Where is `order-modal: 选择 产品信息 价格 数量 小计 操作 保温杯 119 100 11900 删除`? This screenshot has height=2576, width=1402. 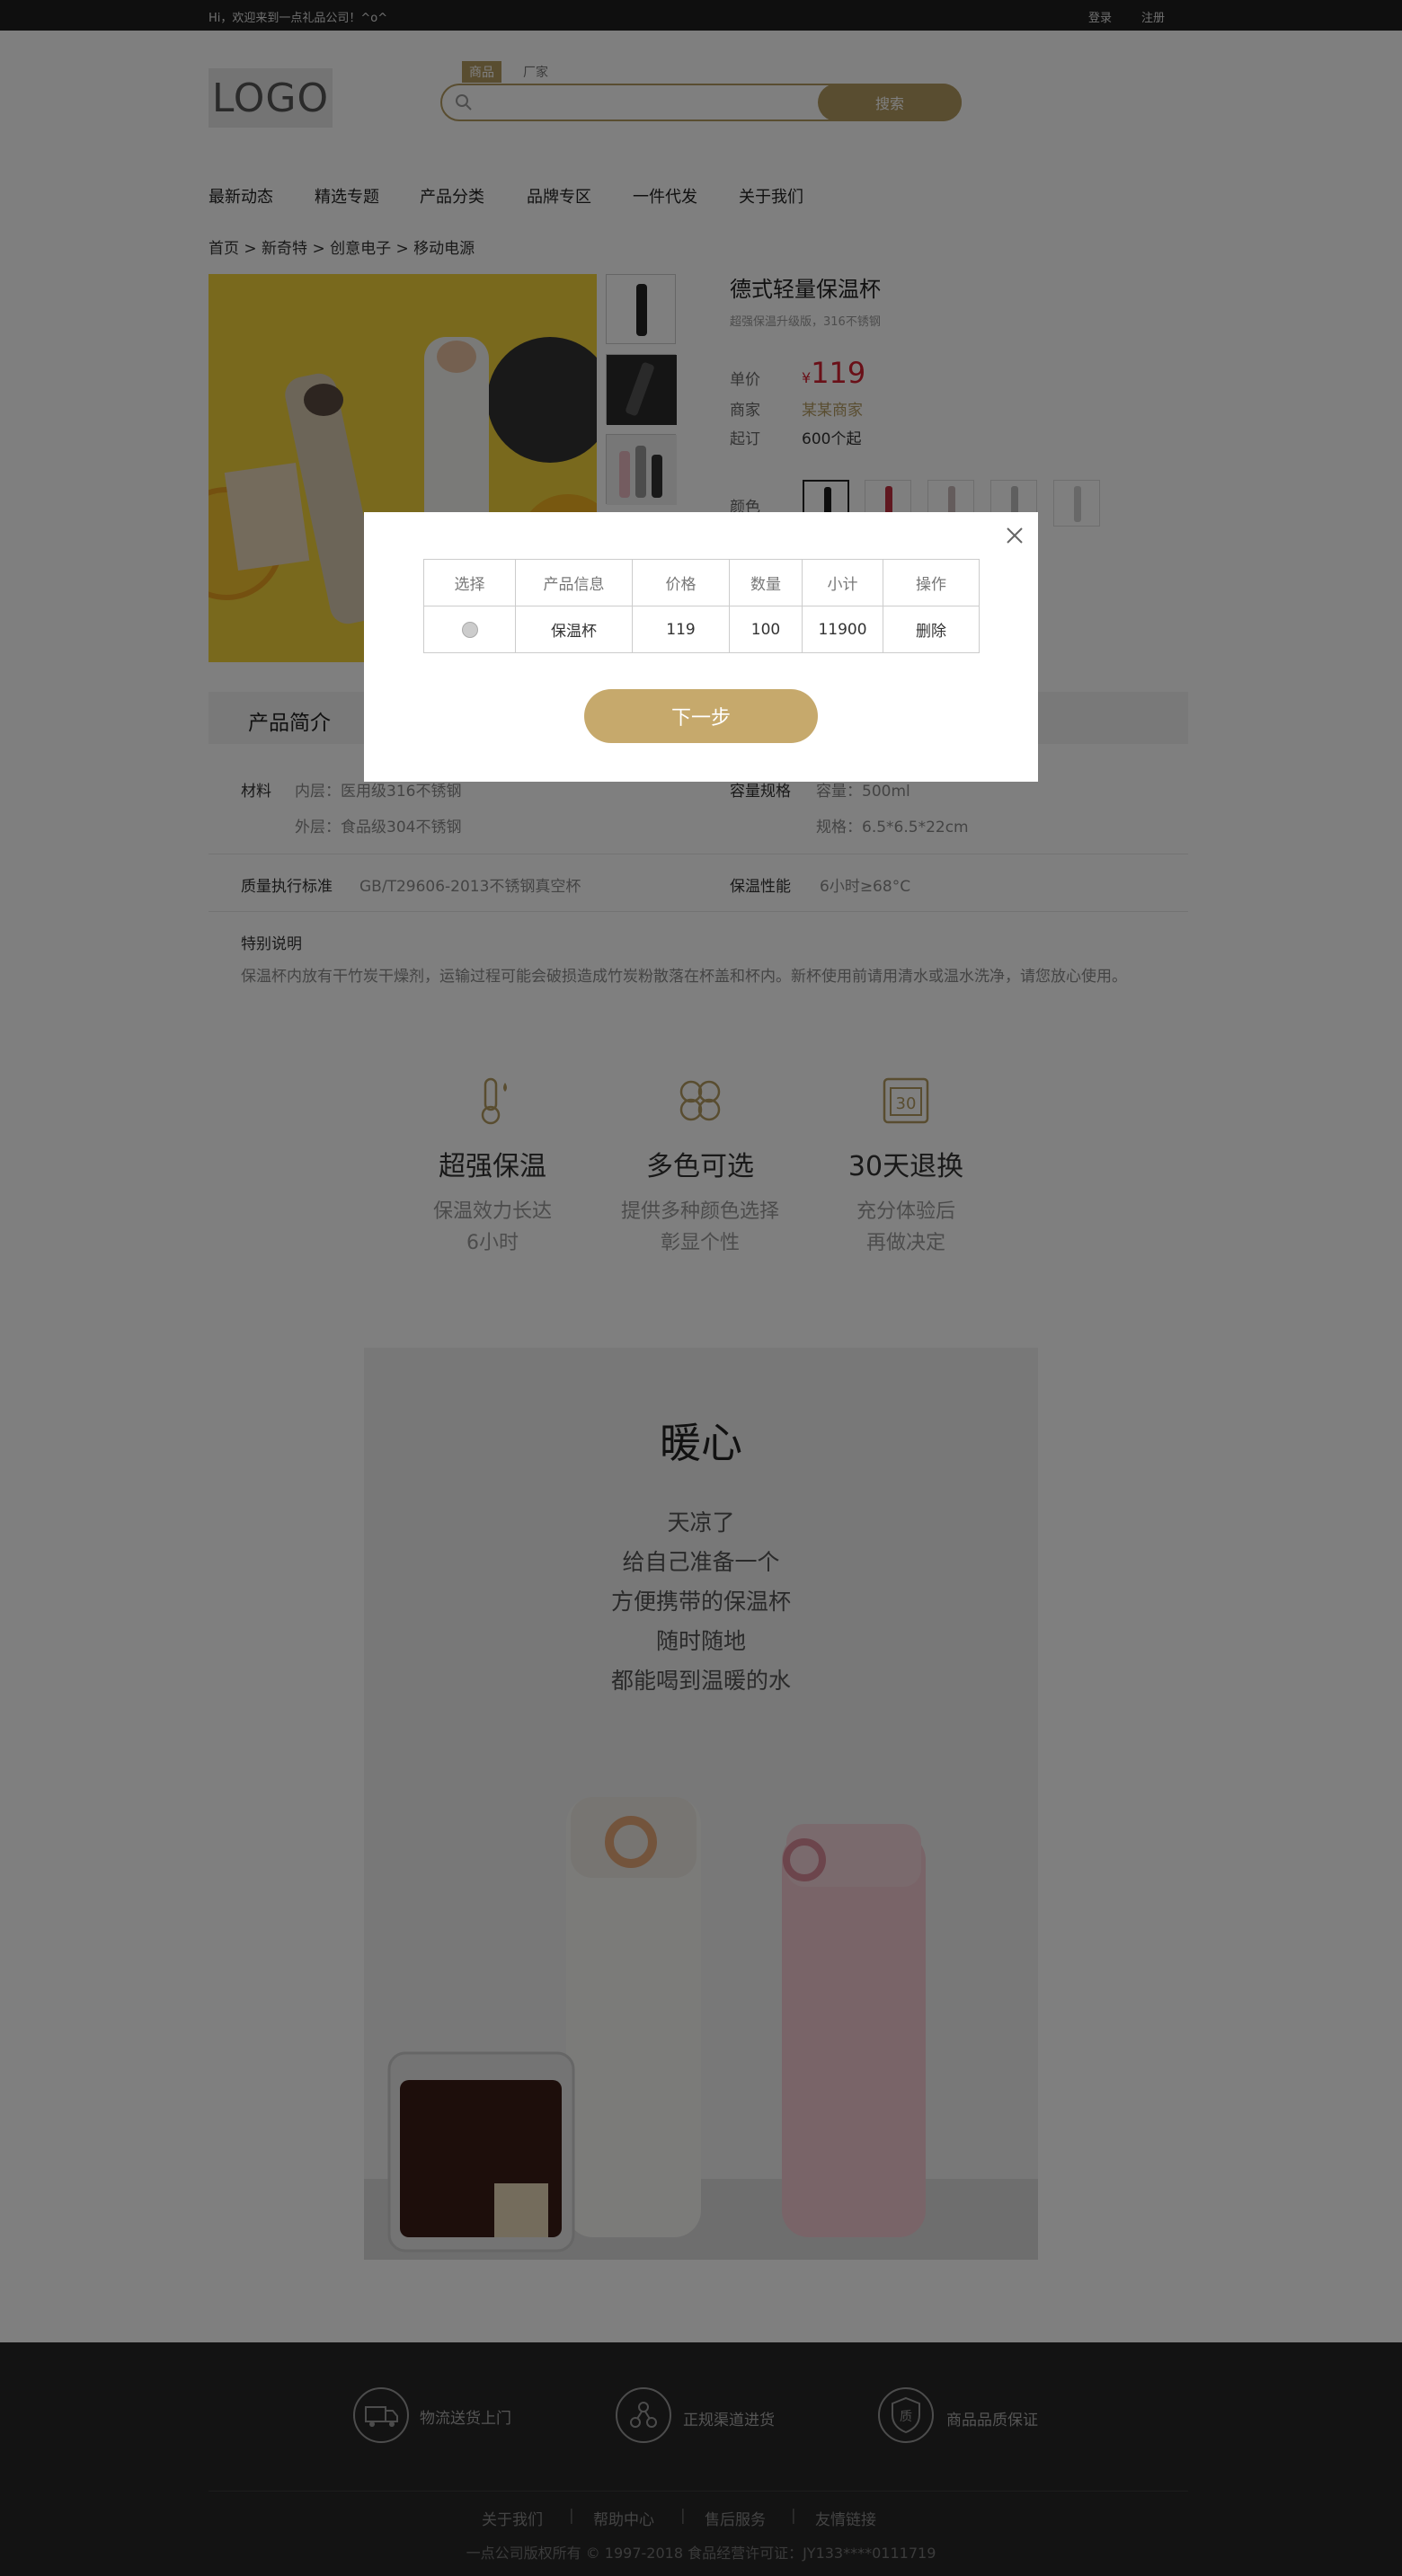
order-modal: 选择 产品信息 价格 数量 小计 操作 保温杯 119 100 11900 删除 is located at coordinates (701, 647).